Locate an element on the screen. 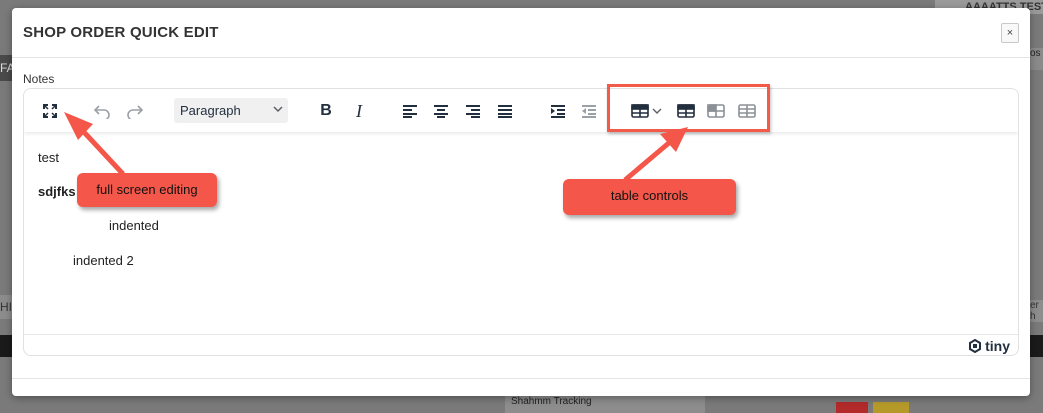  background-left-header: FA is located at coordinates (6, 68).